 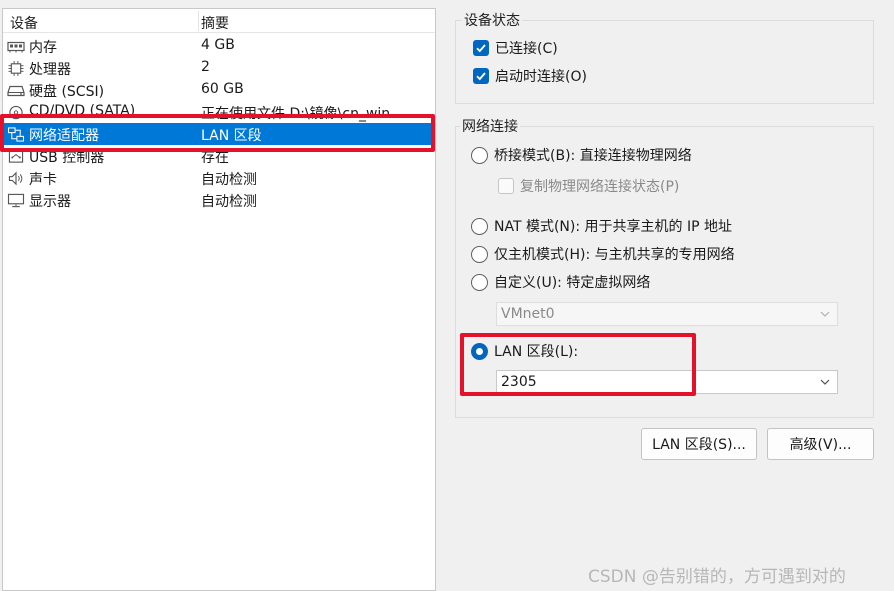 I want to click on replicate-physical-state-checkbox: 复制物理网络连接状态(P), so click(x=588, y=186).